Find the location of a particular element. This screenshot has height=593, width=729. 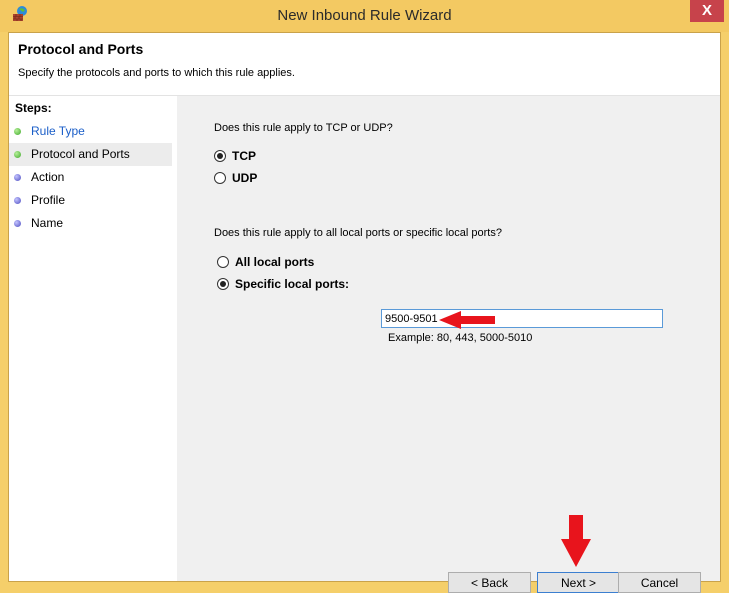

radio-label: Specific local ports: is located at coordinates (292, 284).